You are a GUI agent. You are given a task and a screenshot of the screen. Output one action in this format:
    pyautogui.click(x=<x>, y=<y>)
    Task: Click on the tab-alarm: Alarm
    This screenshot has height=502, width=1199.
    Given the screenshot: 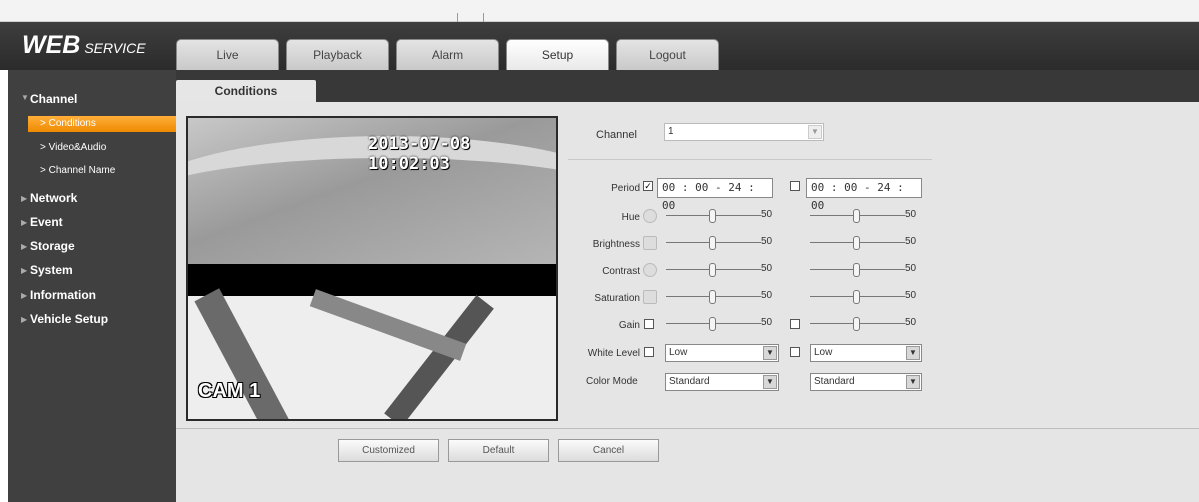 What is the action you would take?
    pyautogui.click(x=447, y=54)
    